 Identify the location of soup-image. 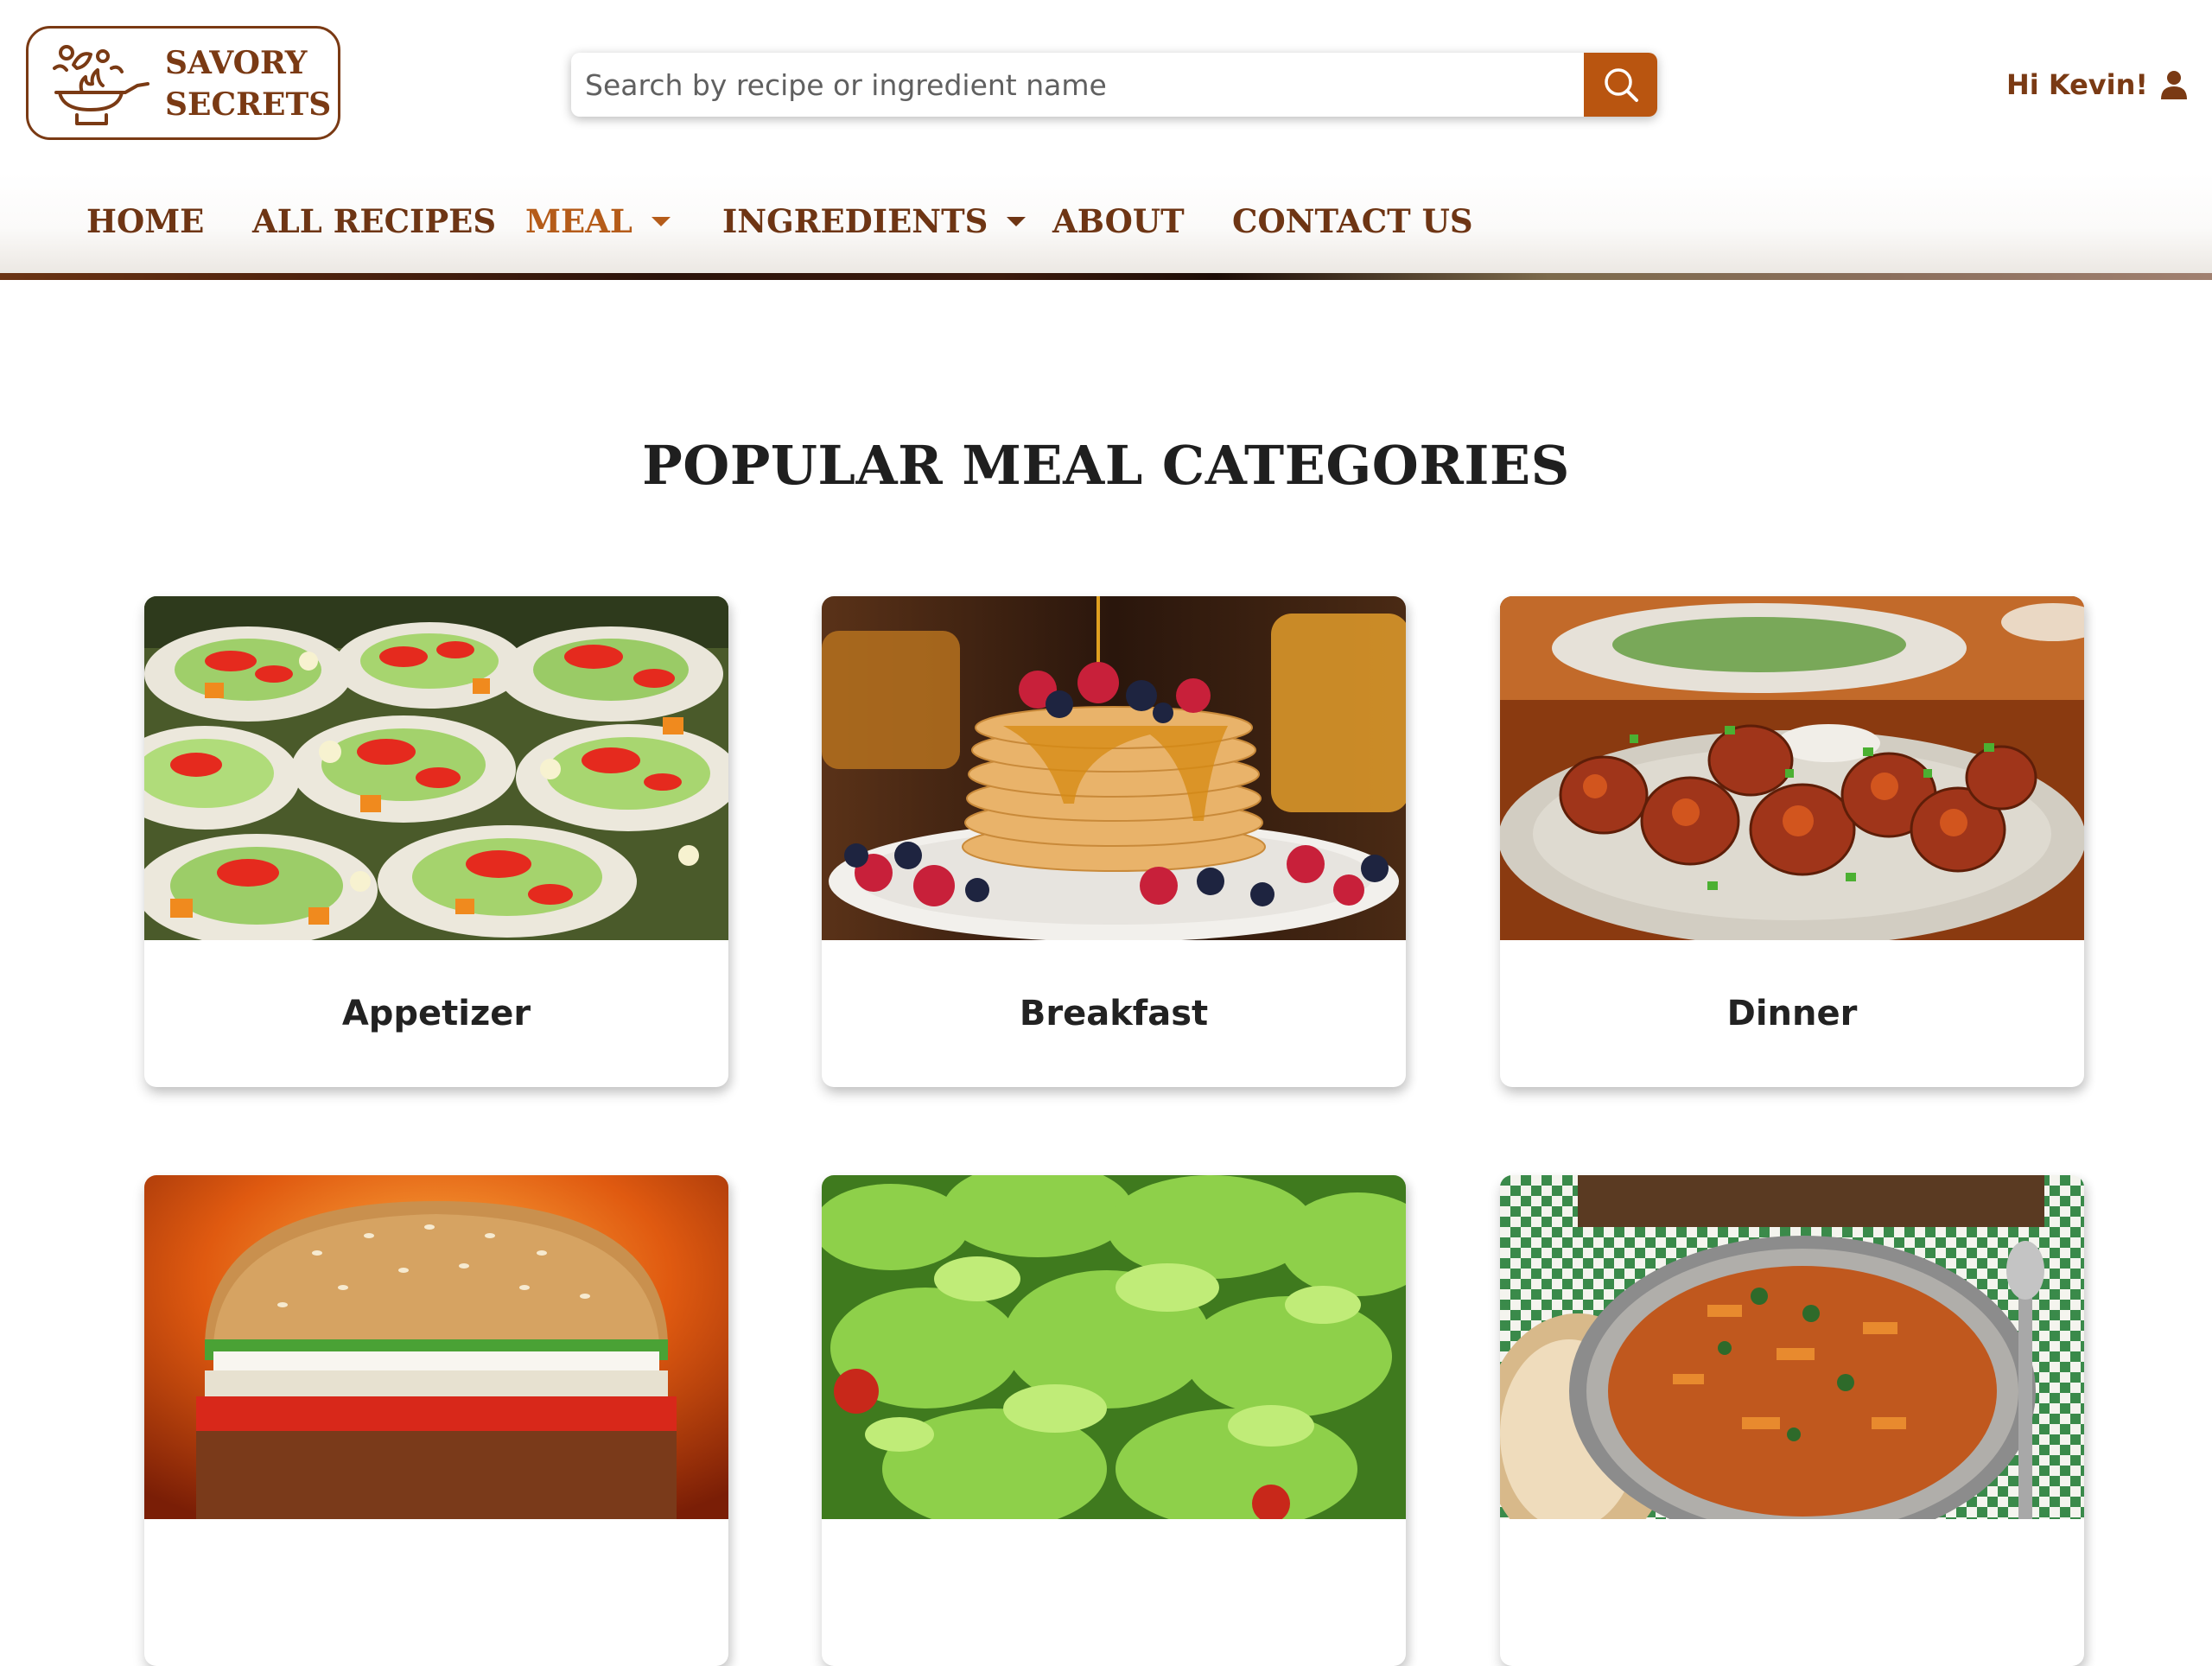
(1792, 1347).